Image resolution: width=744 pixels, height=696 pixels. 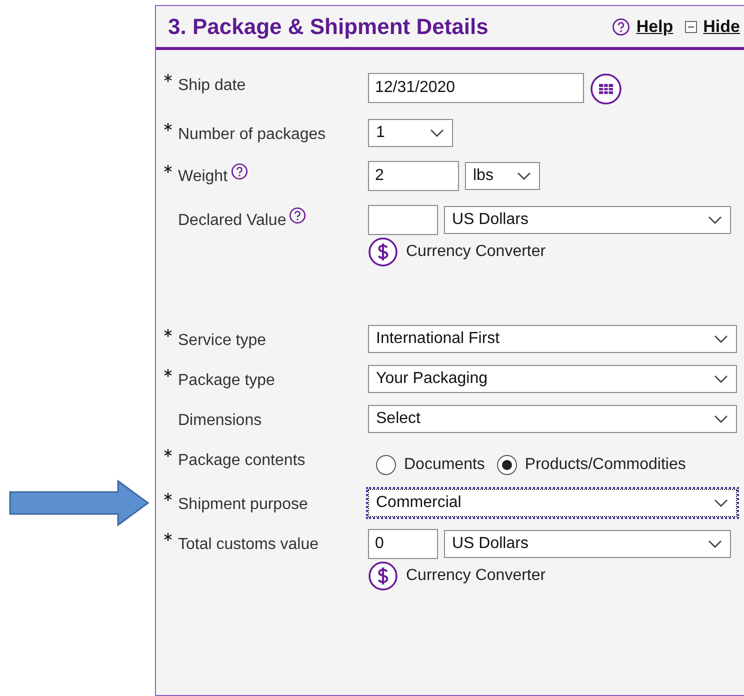 What do you see at coordinates (242, 461) in the screenshot?
I see `field-label: Package contents` at bounding box center [242, 461].